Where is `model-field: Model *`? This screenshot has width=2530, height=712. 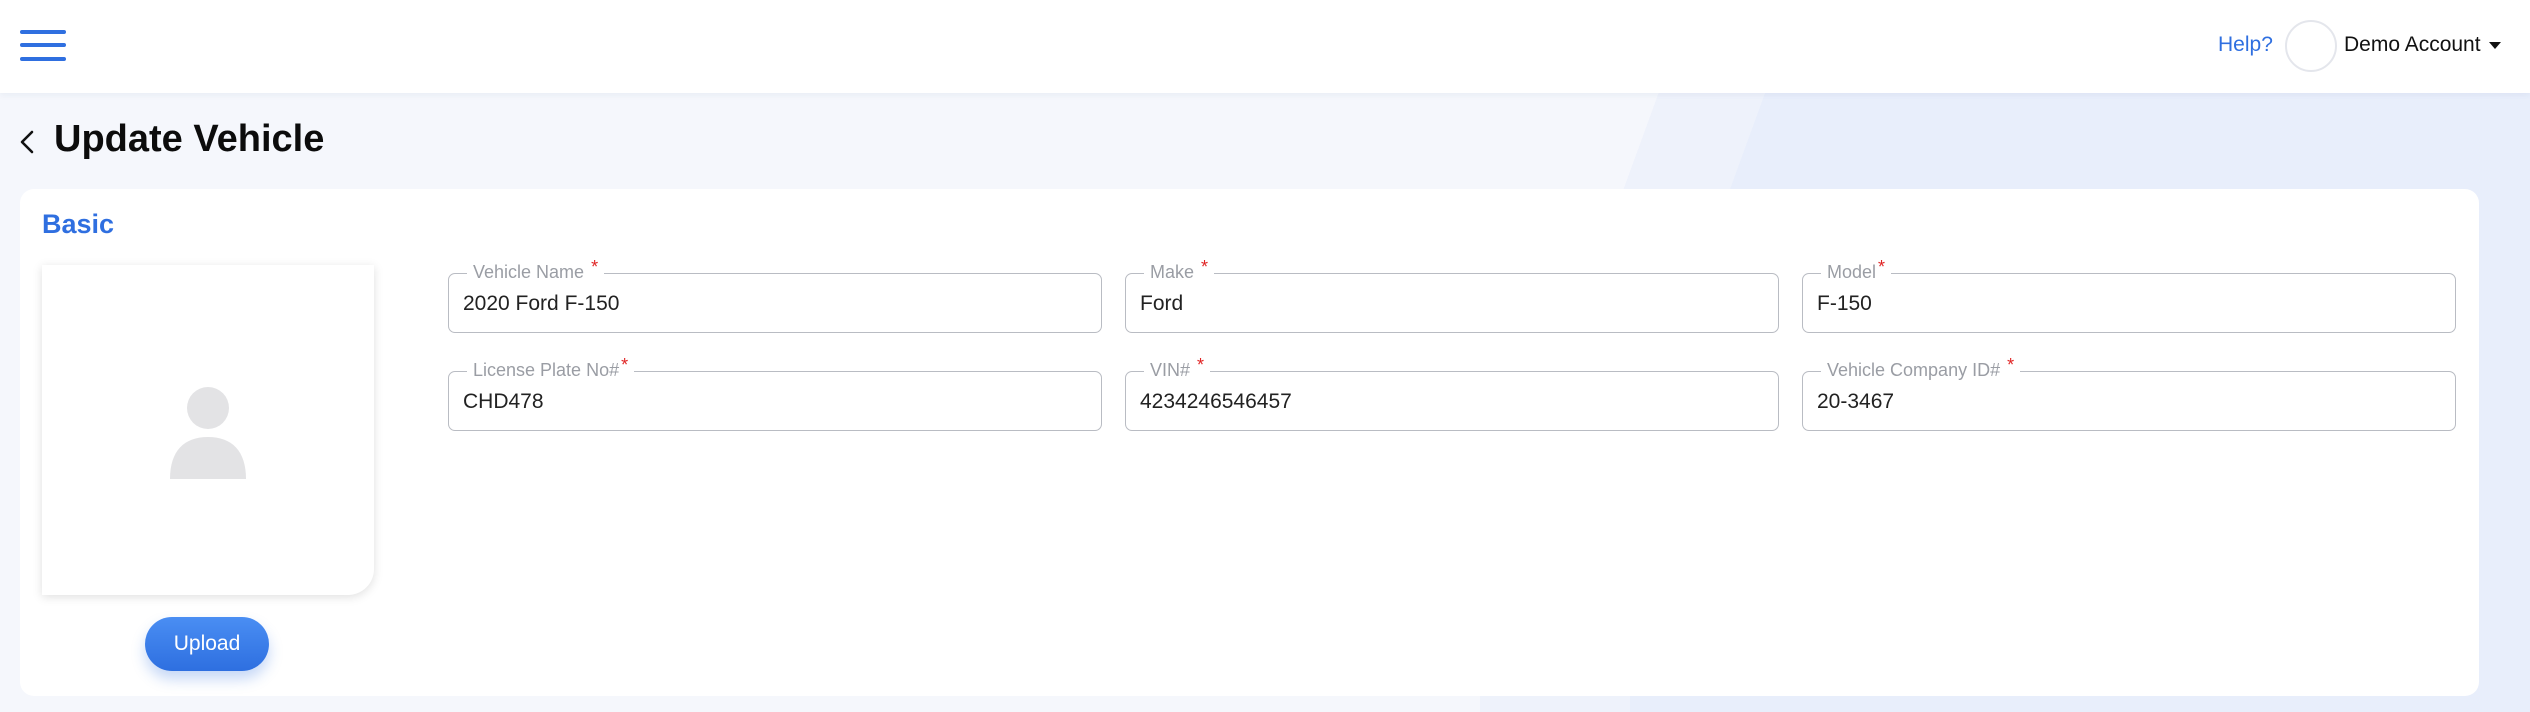 model-field: Model * is located at coordinates (2129, 295).